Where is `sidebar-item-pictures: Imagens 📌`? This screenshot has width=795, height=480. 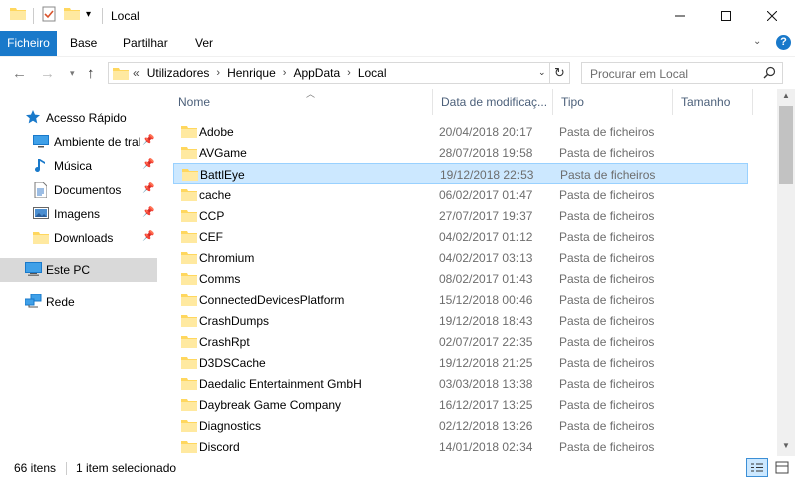
sidebar-item-pictures: Imagens 📌 is located at coordinates (78, 214).